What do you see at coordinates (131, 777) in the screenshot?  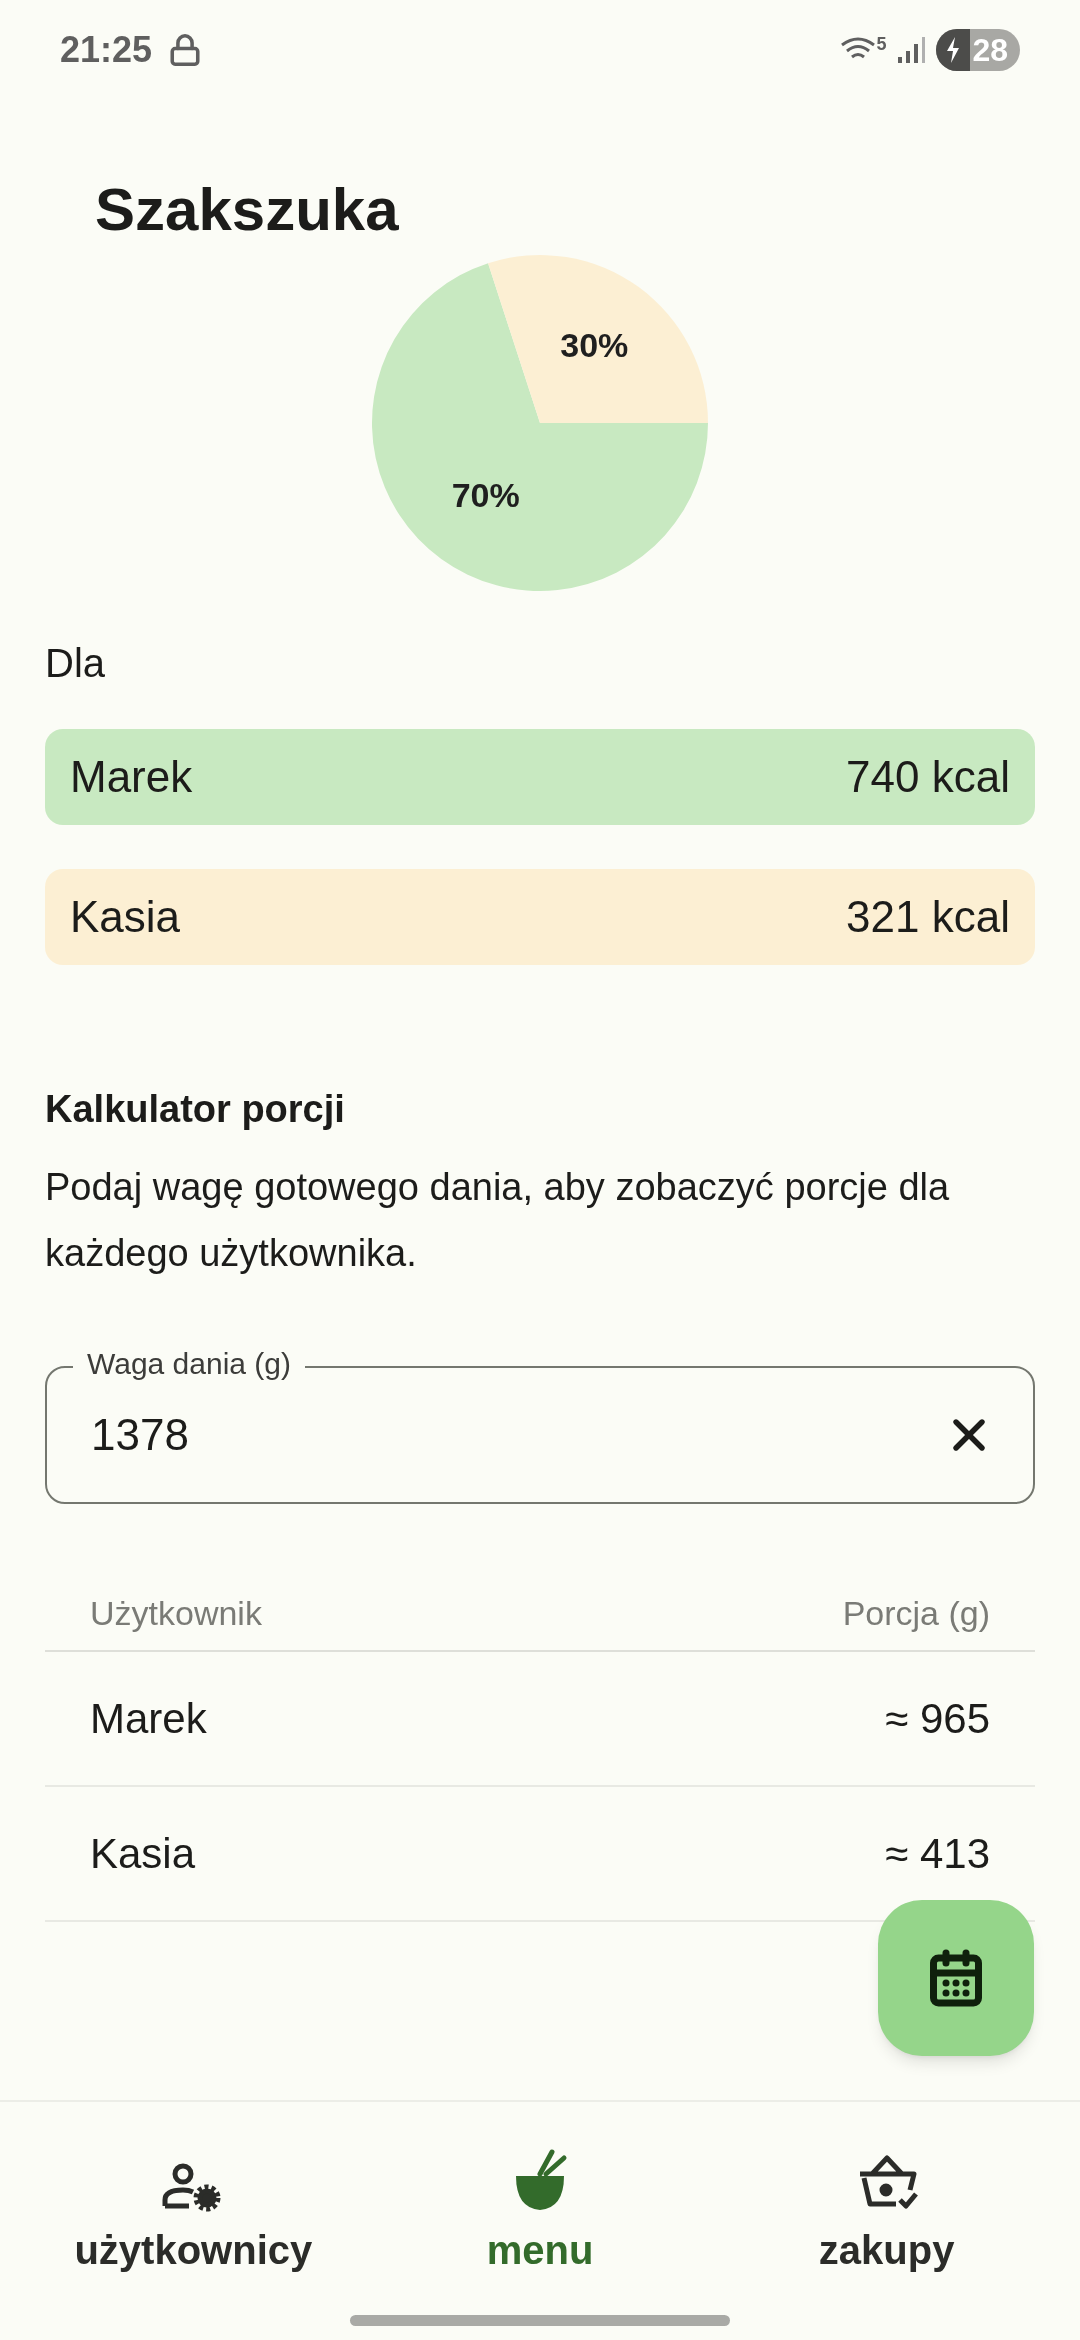 I see `user-name: Marek` at bounding box center [131, 777].